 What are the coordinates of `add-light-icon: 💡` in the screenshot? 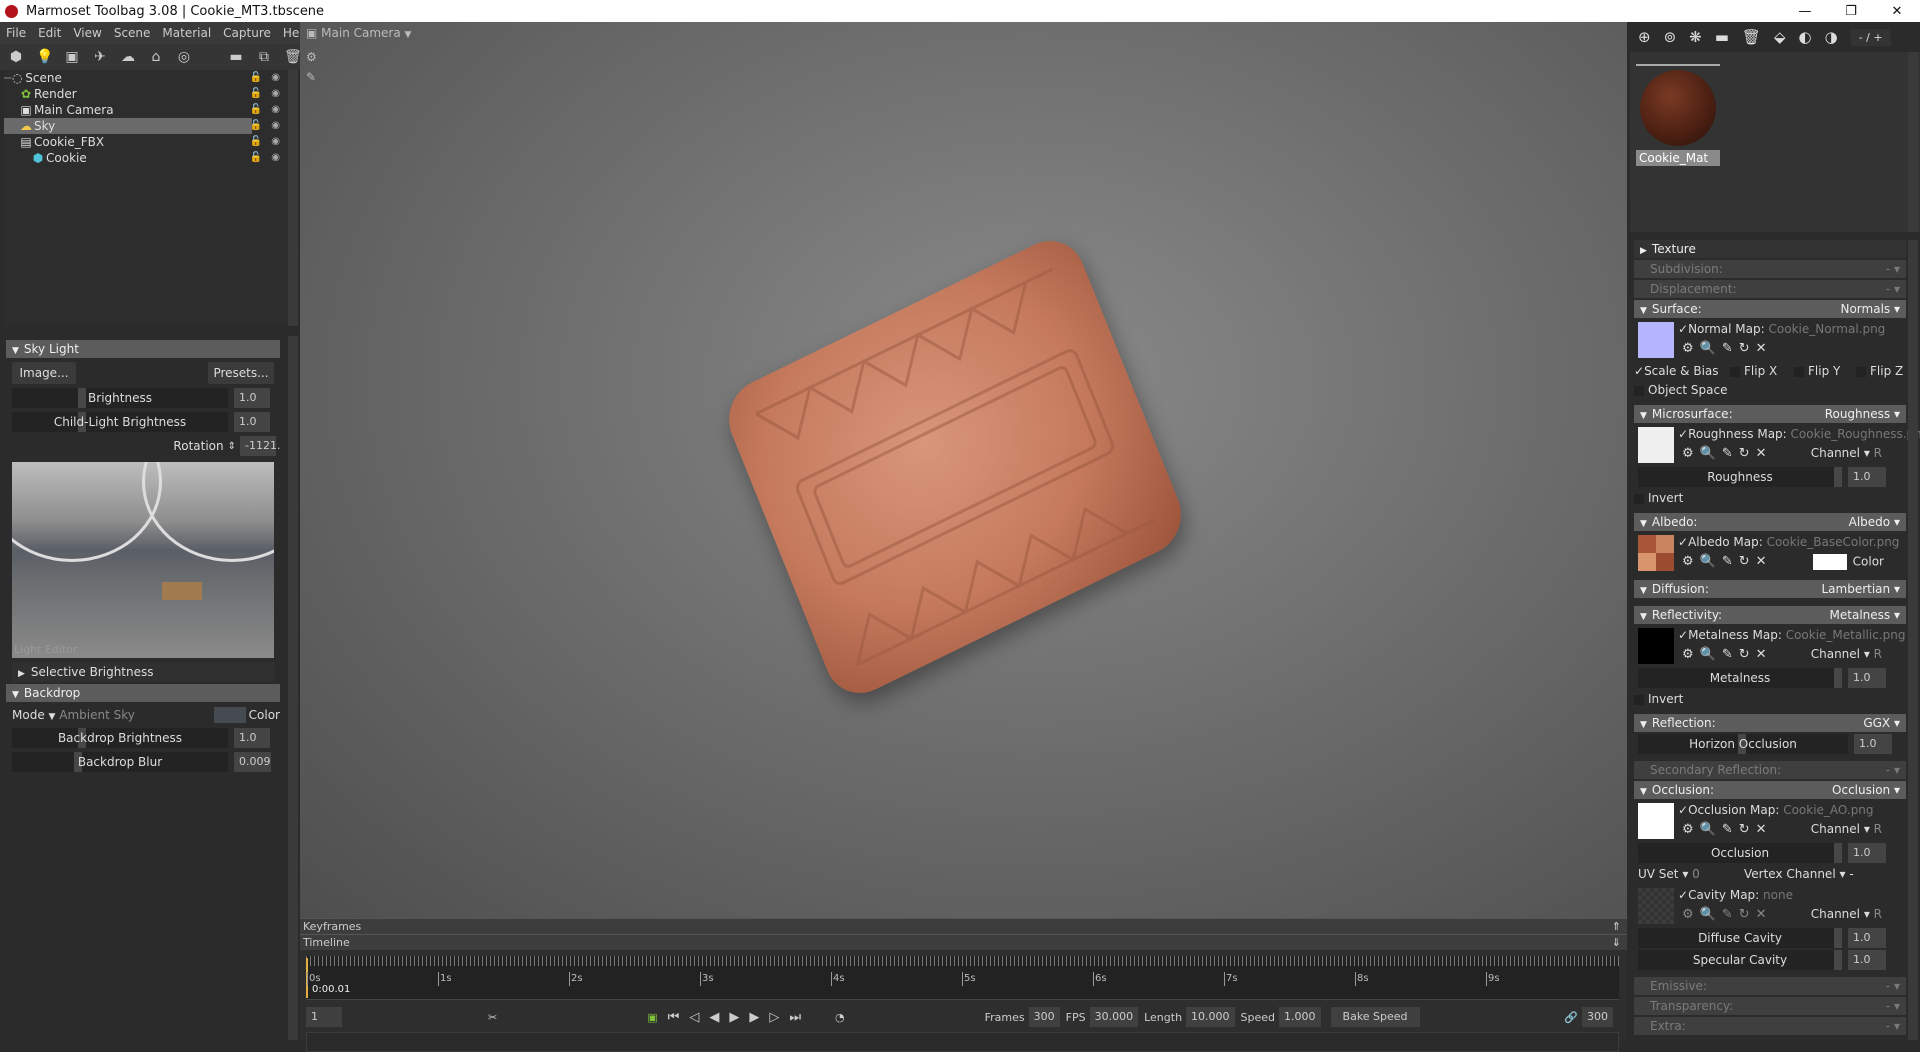 It's located at (44, 57).